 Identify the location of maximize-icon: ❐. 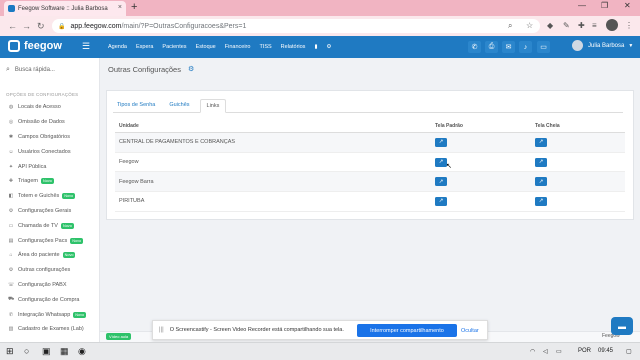
(604, 5).